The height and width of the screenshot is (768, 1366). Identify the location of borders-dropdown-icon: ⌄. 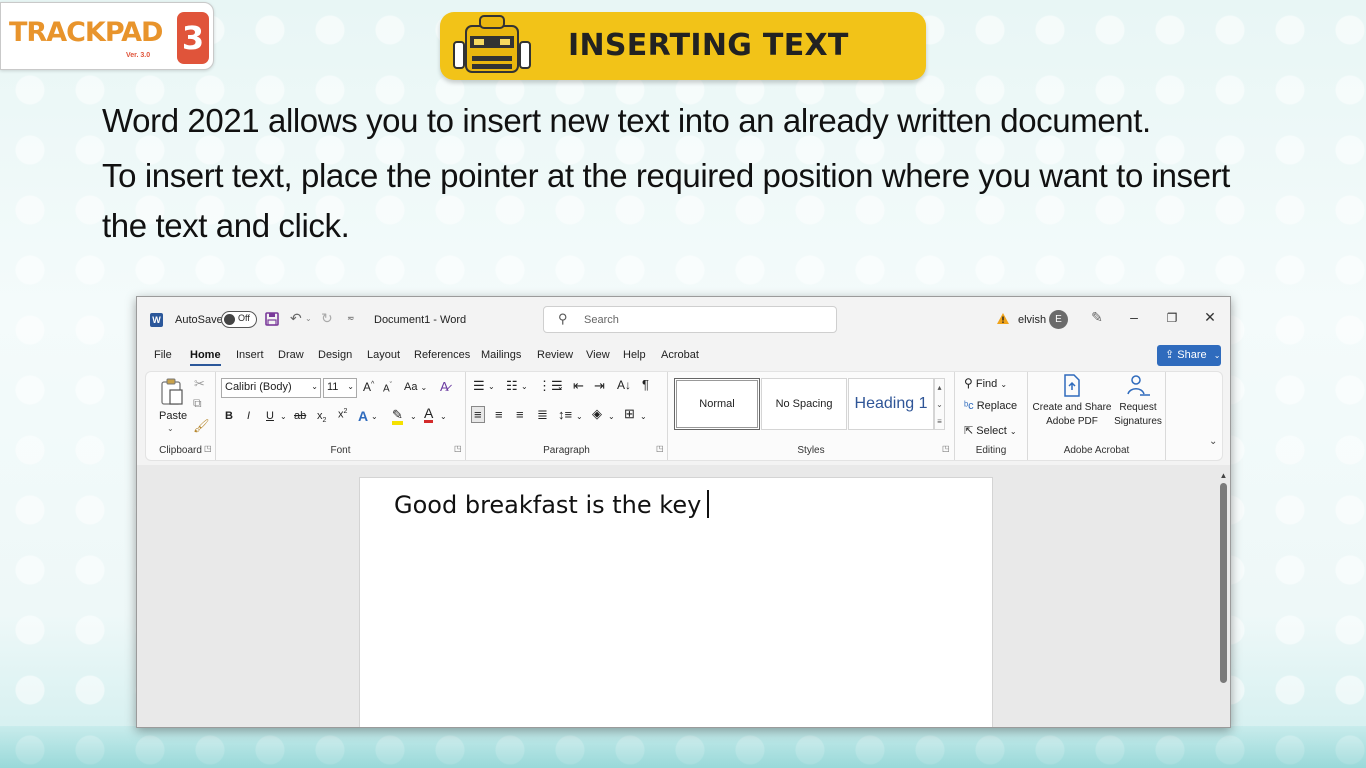
(643, 416).